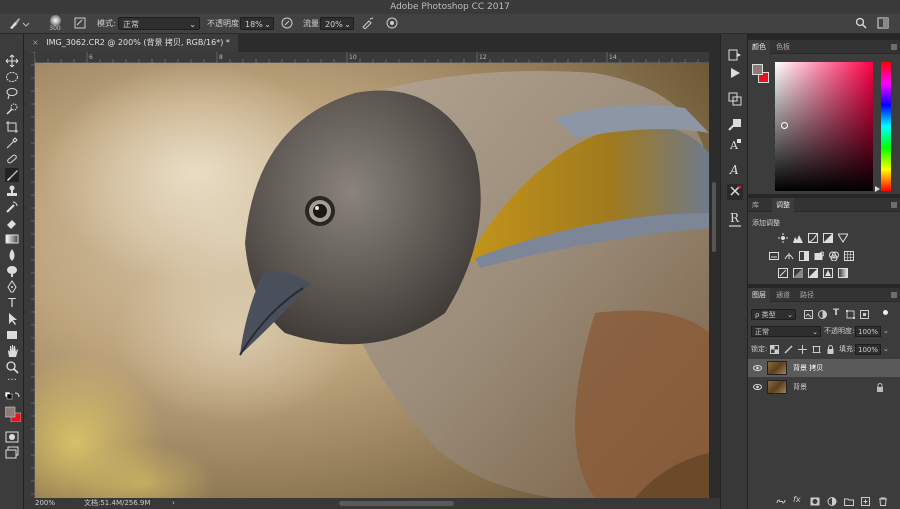 The height and width of the screenshot is (509, 900). Describe the element at coordinates (877, 189) in the screenshot. I see `hue-slider-handle-icon` at that location.